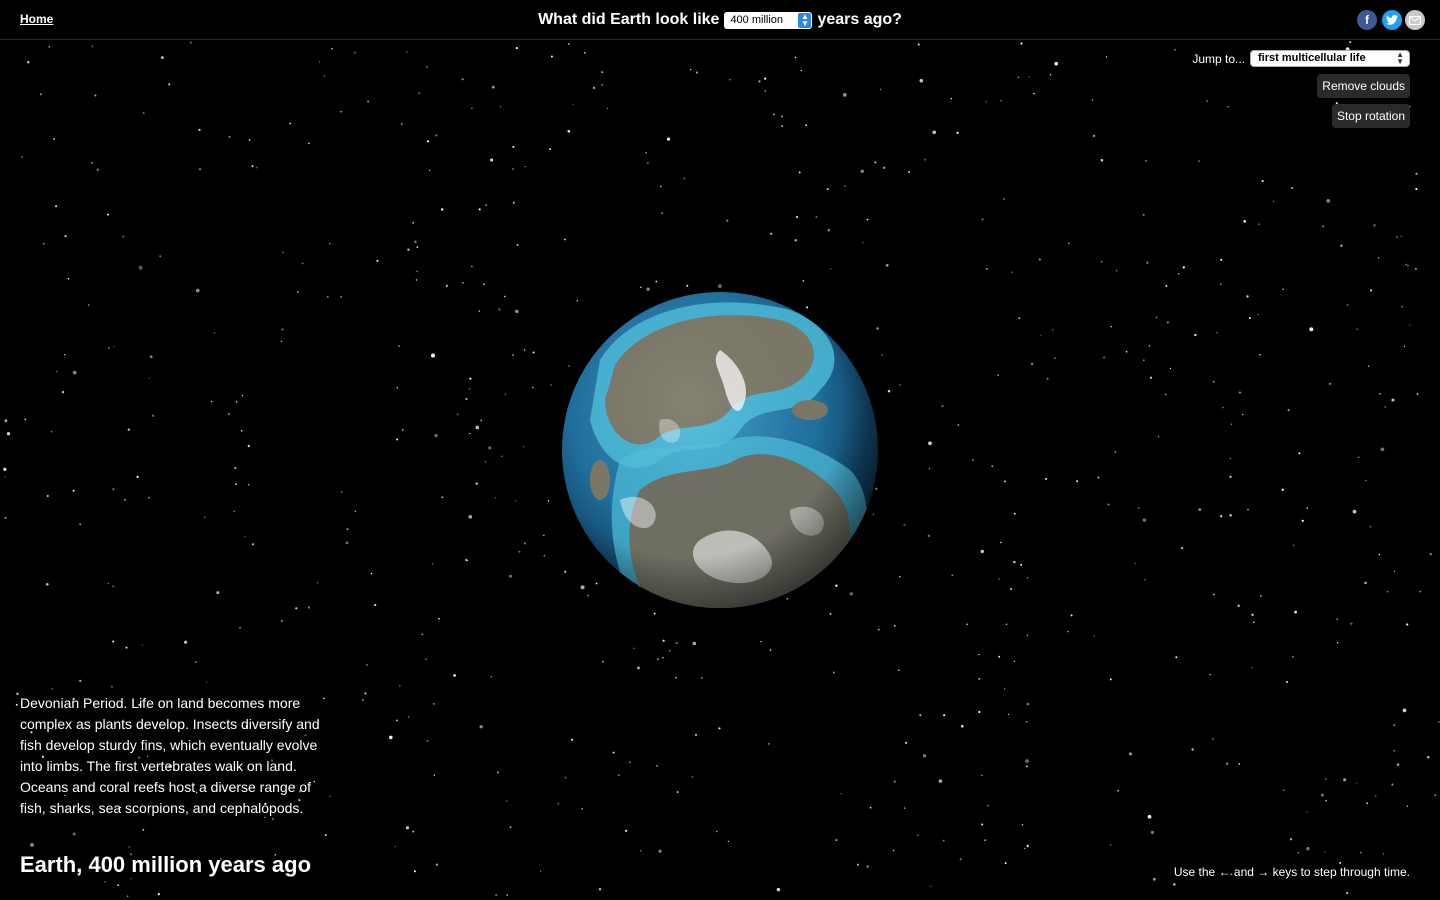 The height and width of the screenshot is (900, 1440). I want to click on earth-globe, so click(720, 450).